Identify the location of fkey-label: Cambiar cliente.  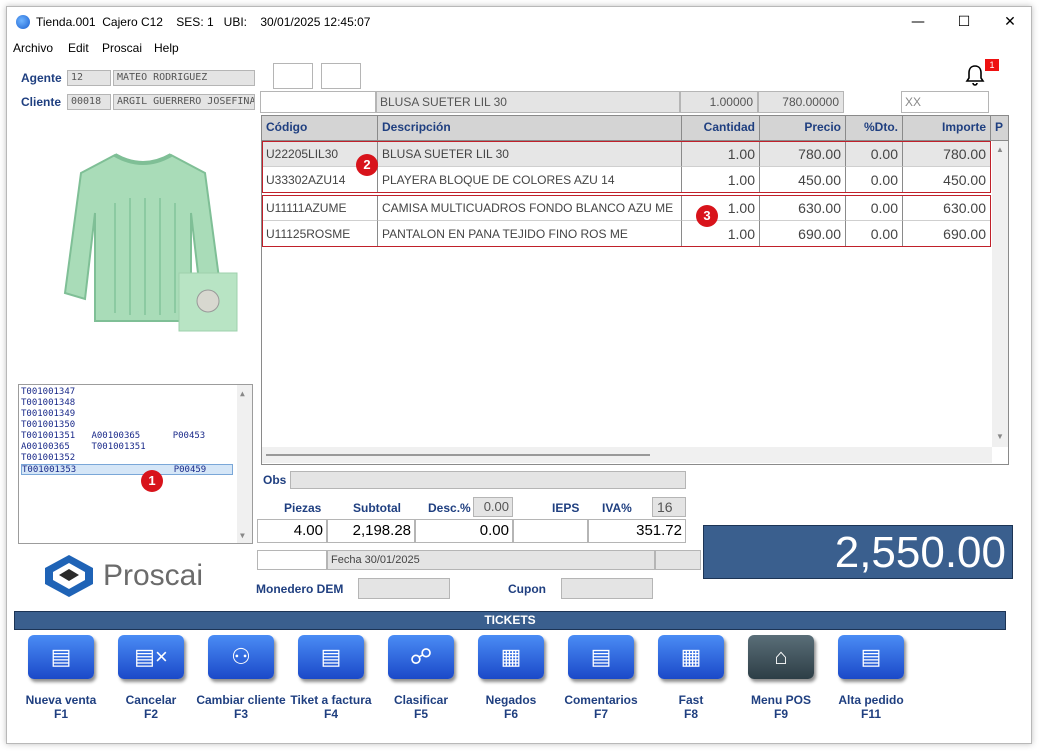
(241, 700).